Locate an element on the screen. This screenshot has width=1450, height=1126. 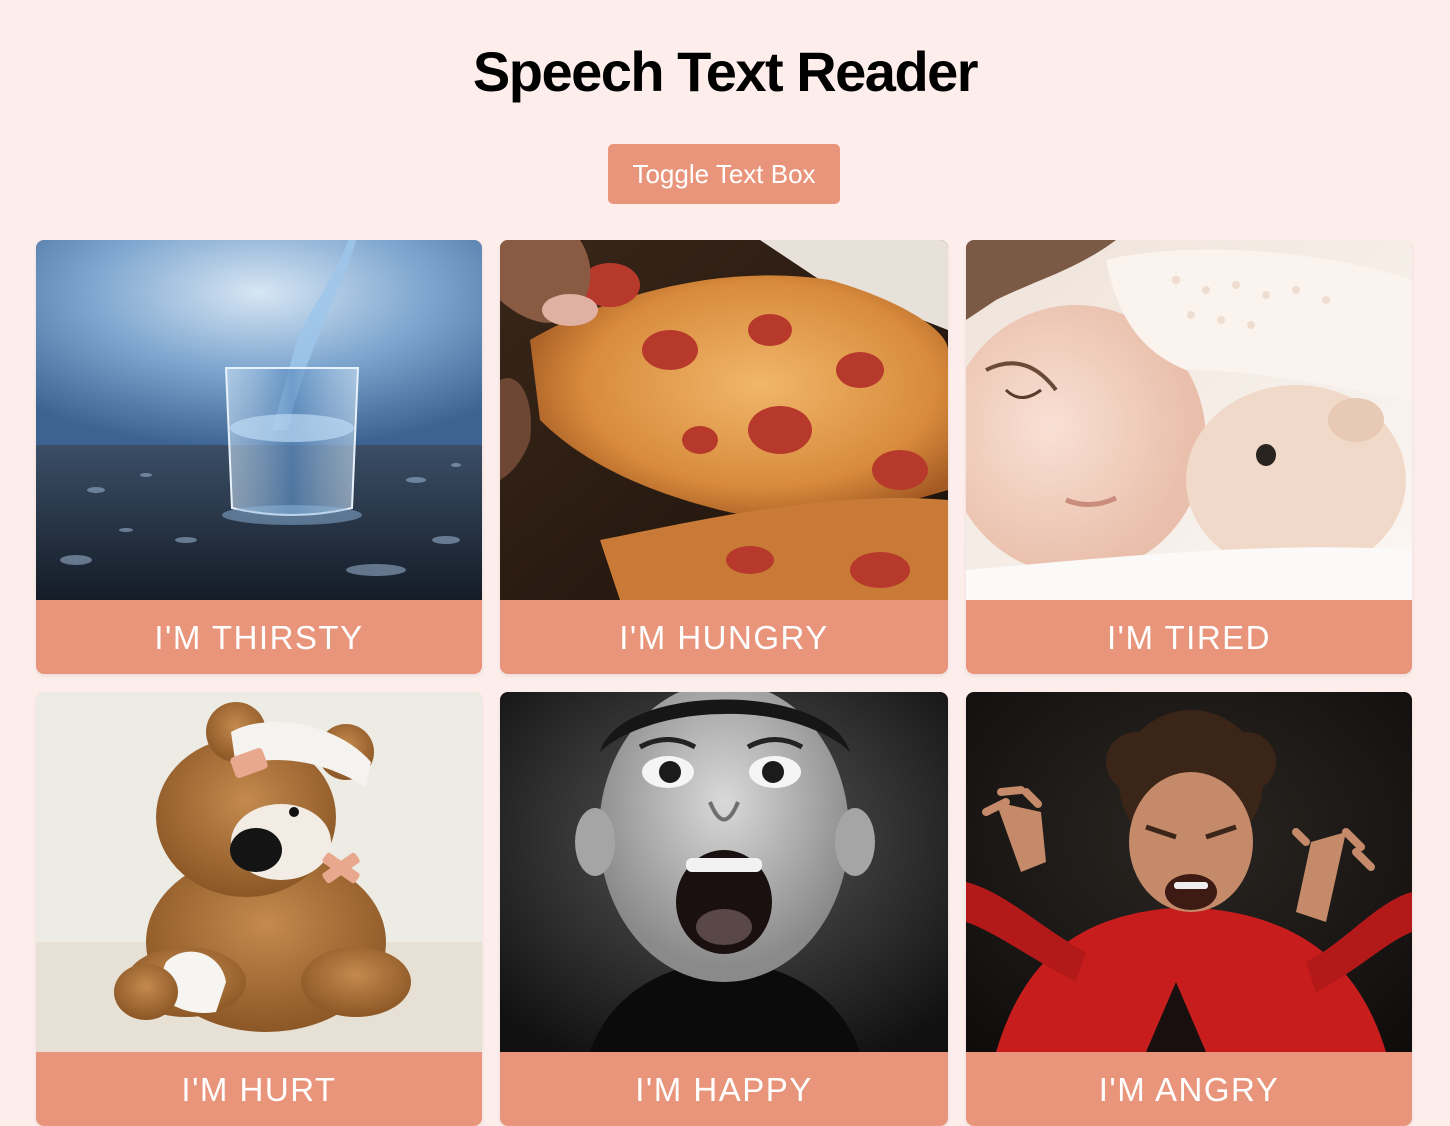
card-label: I'M ANGRY is located at coordinates (1189, 1089).